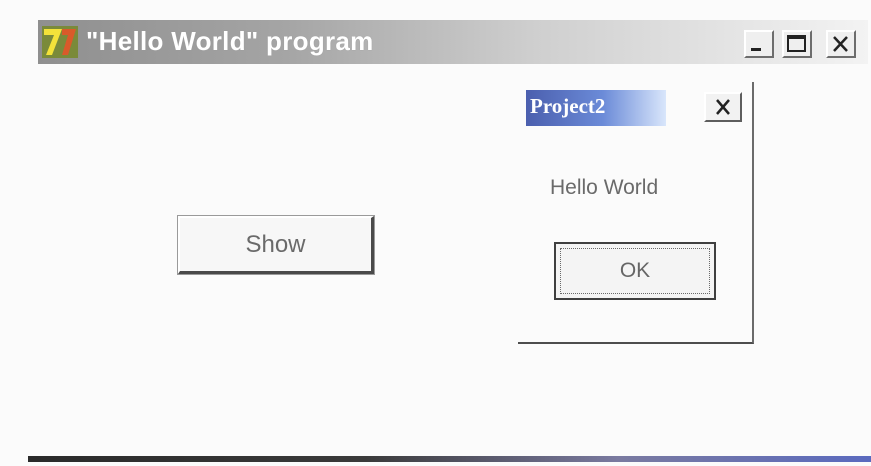 The width and height of the screenshot is (871, 466). I want to click on dialog-close-button, so click(723, 107).